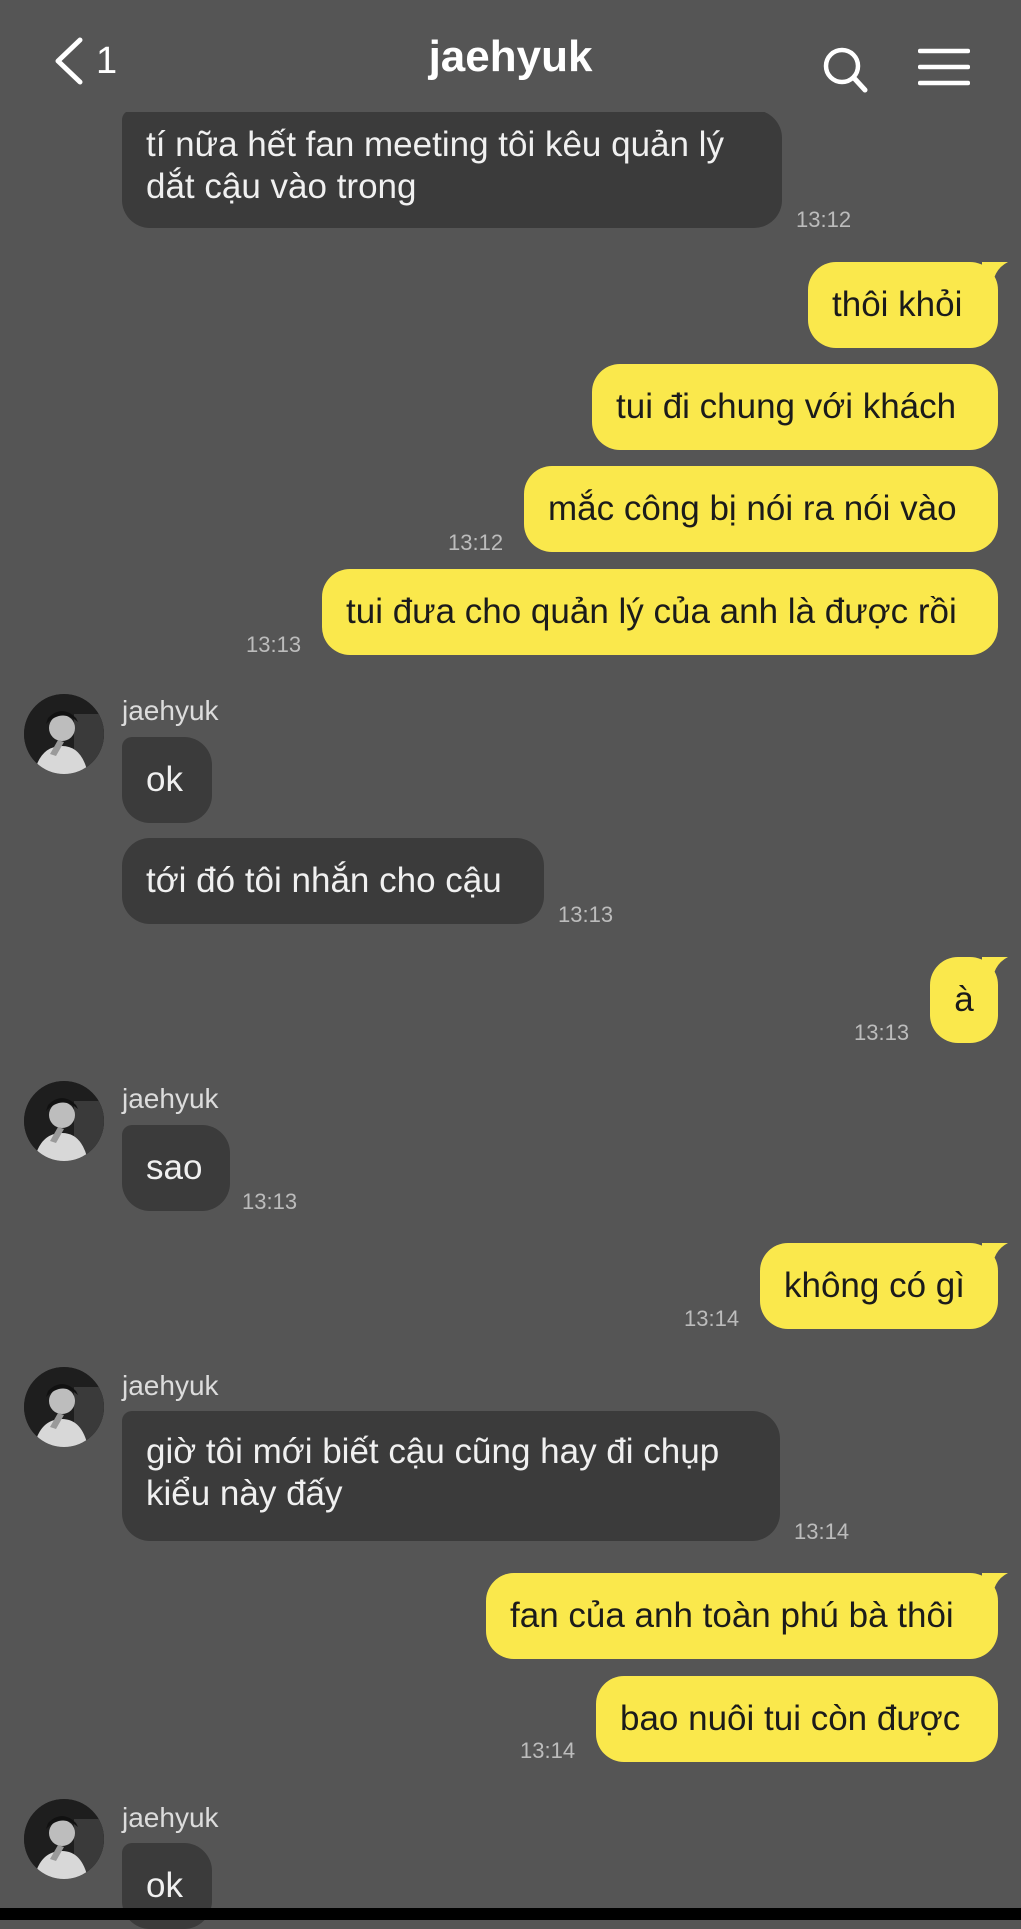 The image size is (1021, 1929). What do you see at coordinates (944, 67) in the screenshot?
I see `hamburger-menu-icon` at bounding box center [944, 67].